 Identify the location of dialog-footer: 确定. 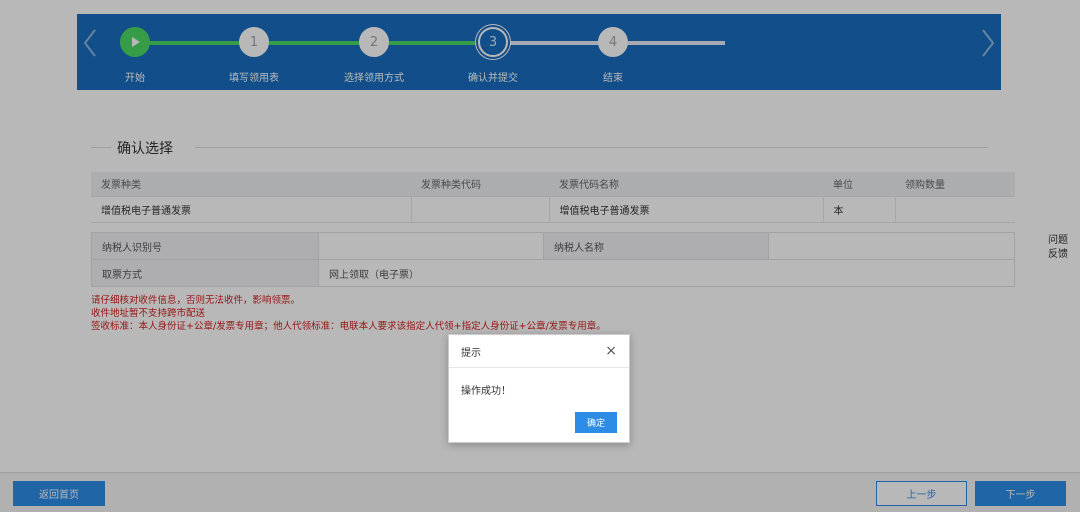
(539, 422).